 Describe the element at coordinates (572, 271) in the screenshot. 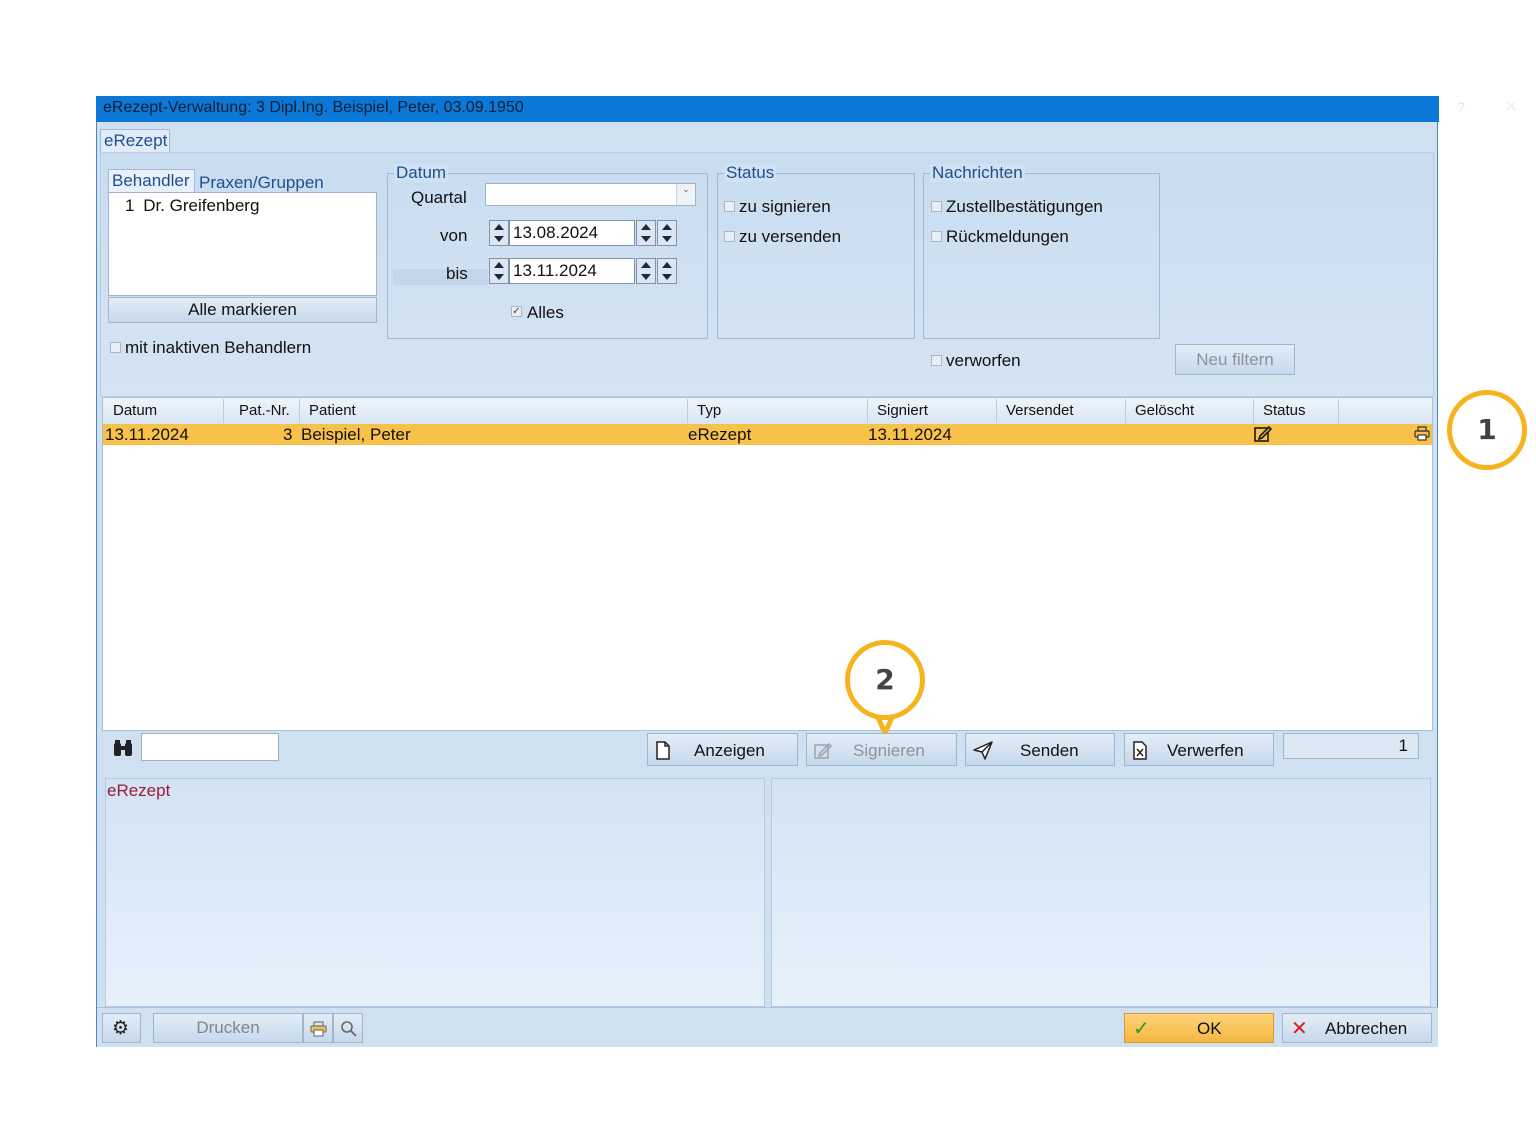

I see `bis-date-field: 13.11.2024` at that location.